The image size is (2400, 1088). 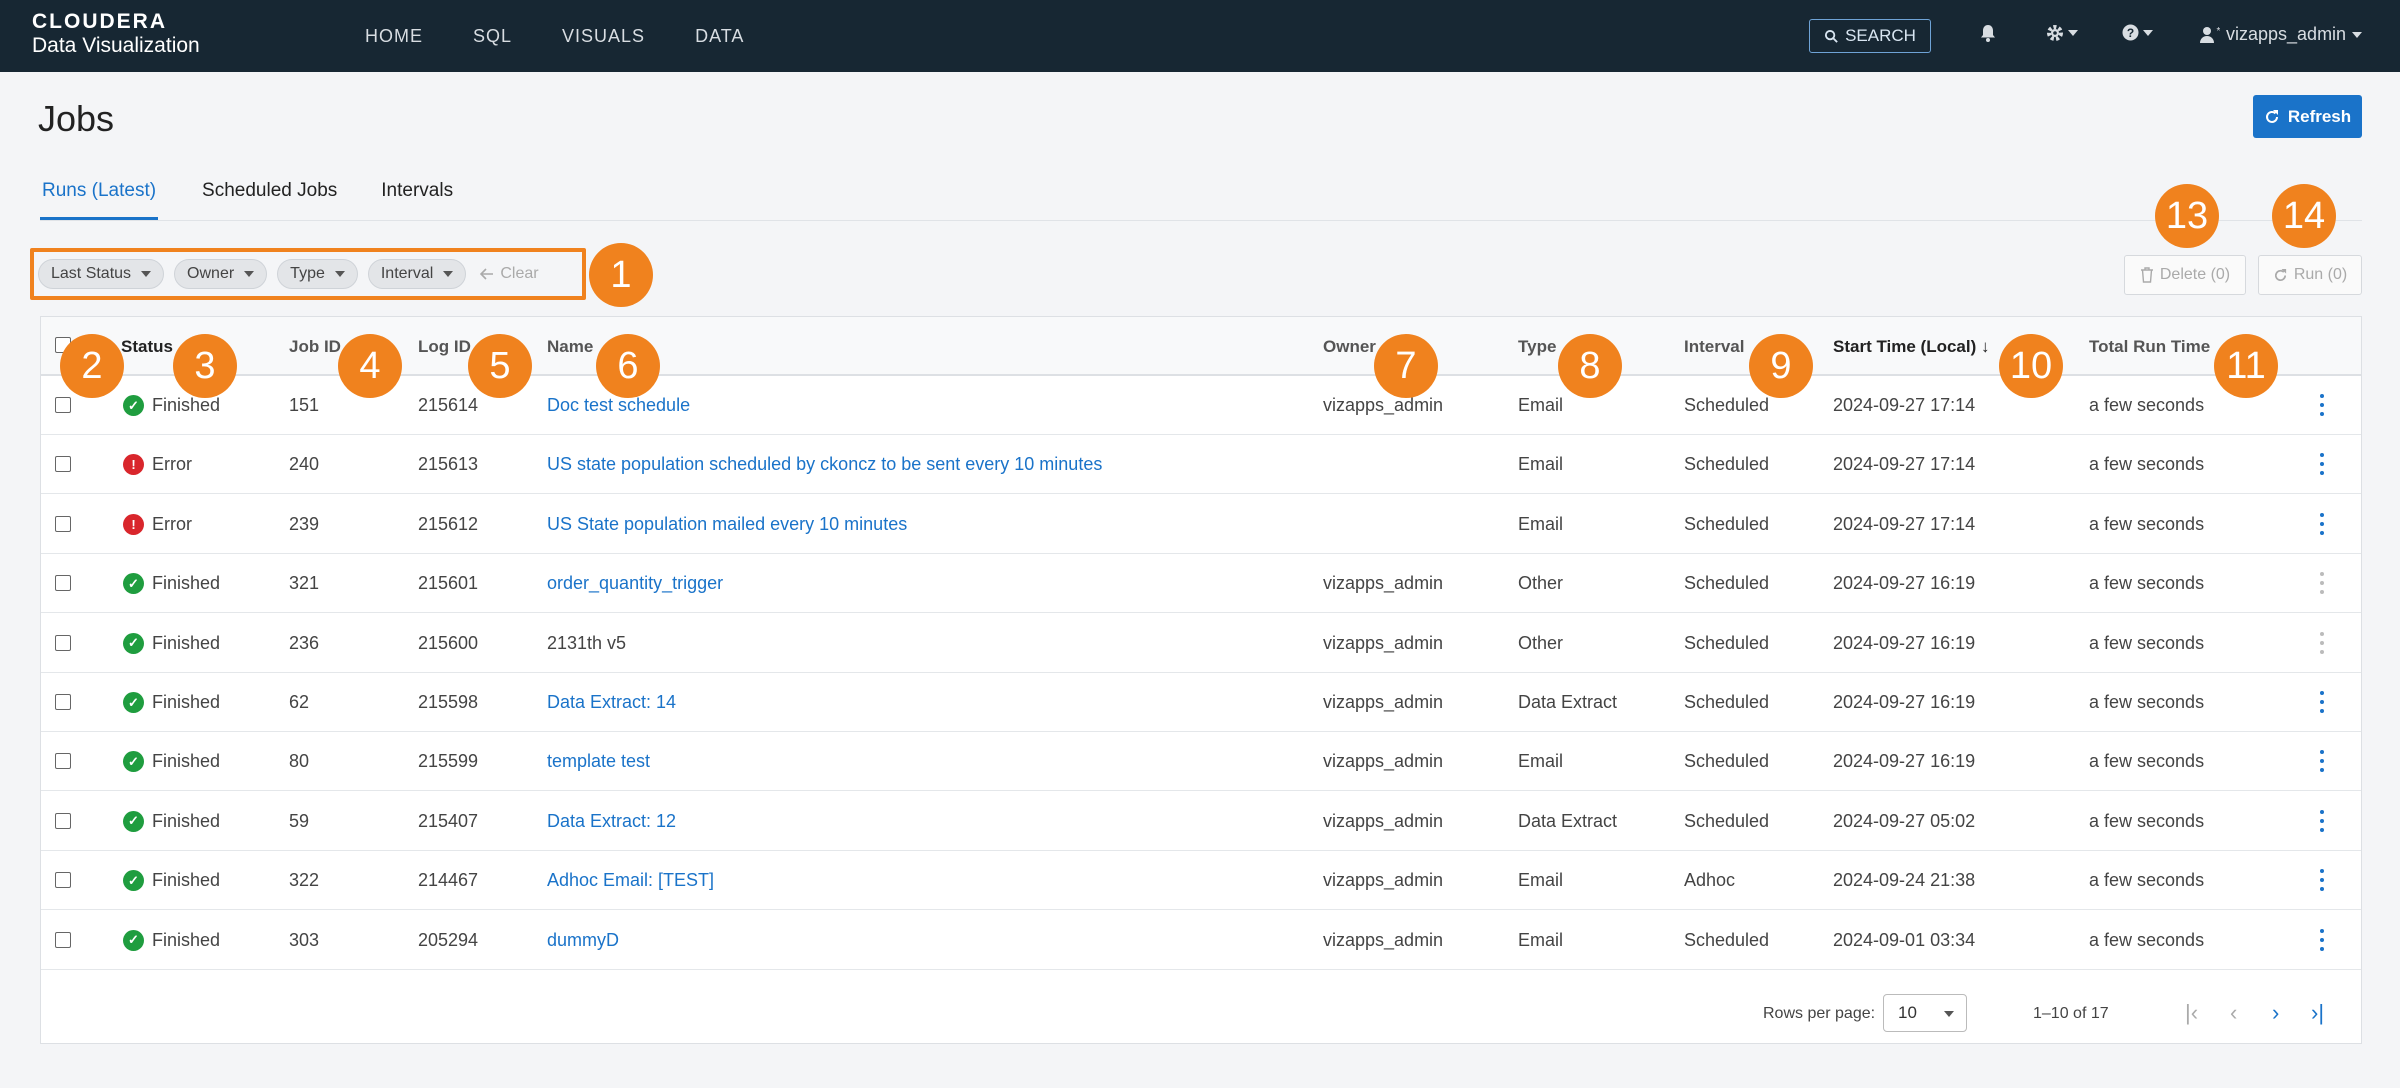 What do you see at coordinates (2185, 275) in the screenshot?
I see `delete-button: Delete (0)` at bounding box center [2185, 275].